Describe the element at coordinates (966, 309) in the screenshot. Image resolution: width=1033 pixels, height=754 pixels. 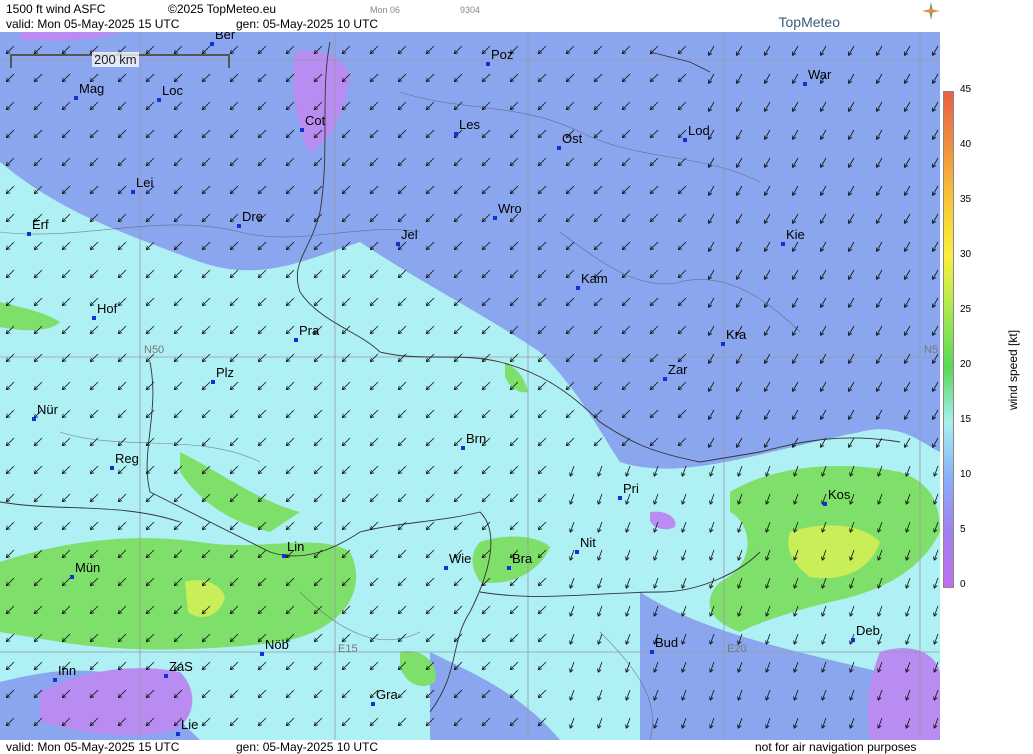
I see `legend-tick-label: 25` at that location.